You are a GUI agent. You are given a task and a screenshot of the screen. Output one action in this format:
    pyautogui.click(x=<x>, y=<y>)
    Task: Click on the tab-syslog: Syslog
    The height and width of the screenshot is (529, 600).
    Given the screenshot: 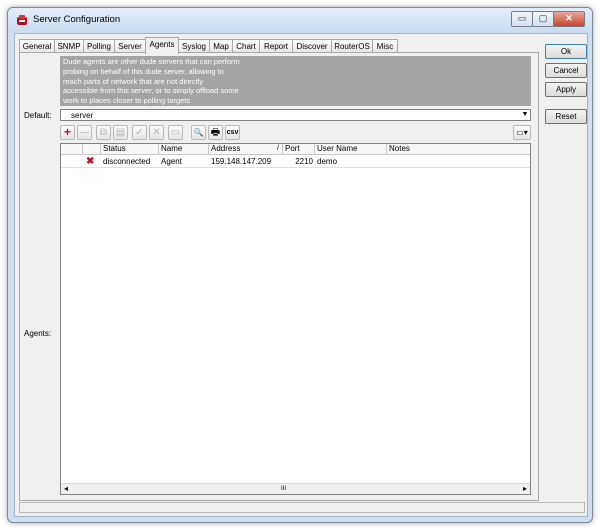 What is the action you would take?
    pyautogui.click(x=194, y=46)
    